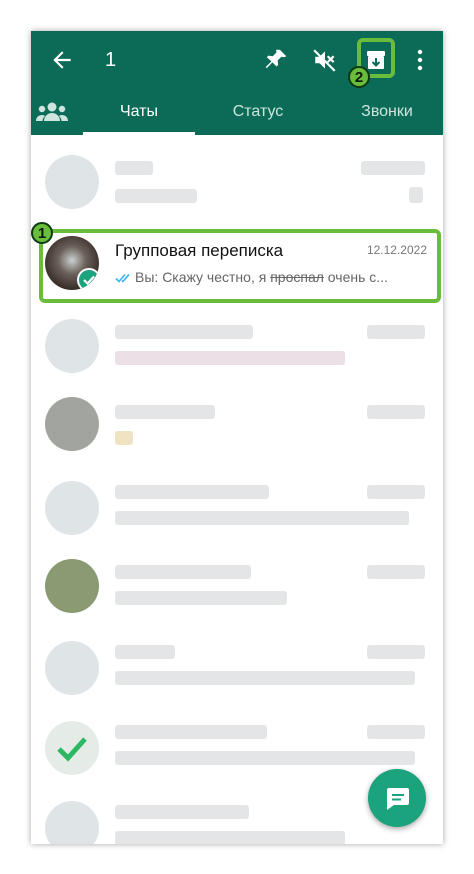 The width and height of the screenshot is (474, 874). What do you see at coordinates (139, 112) in the screenshot?
I see `tab-chats: Чаты` at bounding box center [139, 112].